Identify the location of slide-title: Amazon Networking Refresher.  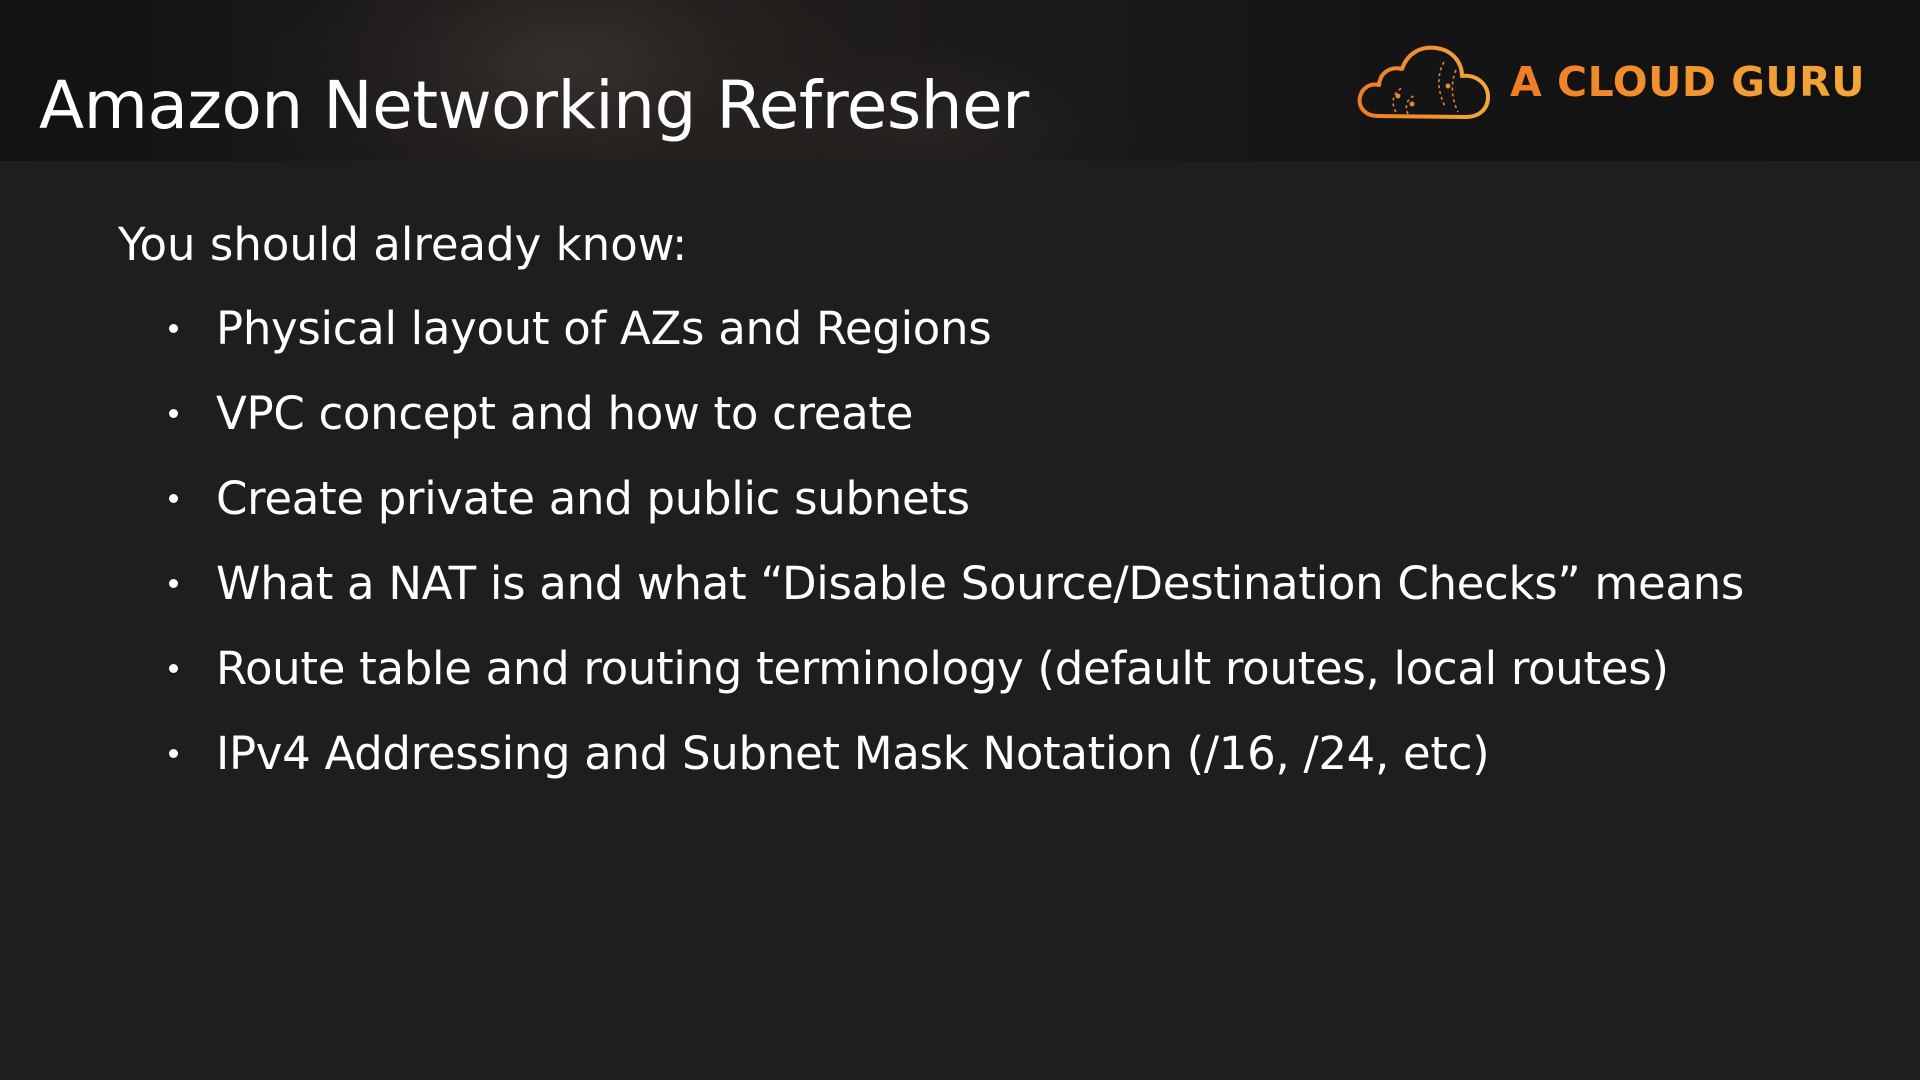
(534, 105).